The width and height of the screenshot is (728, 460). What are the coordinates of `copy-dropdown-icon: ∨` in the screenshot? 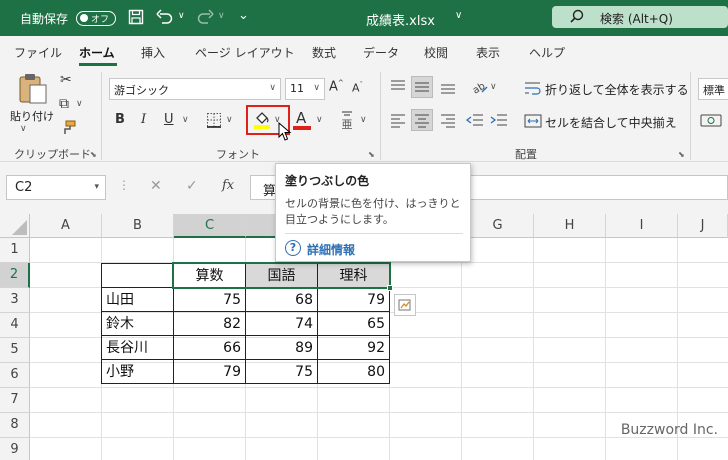 It's located at (79, 104).